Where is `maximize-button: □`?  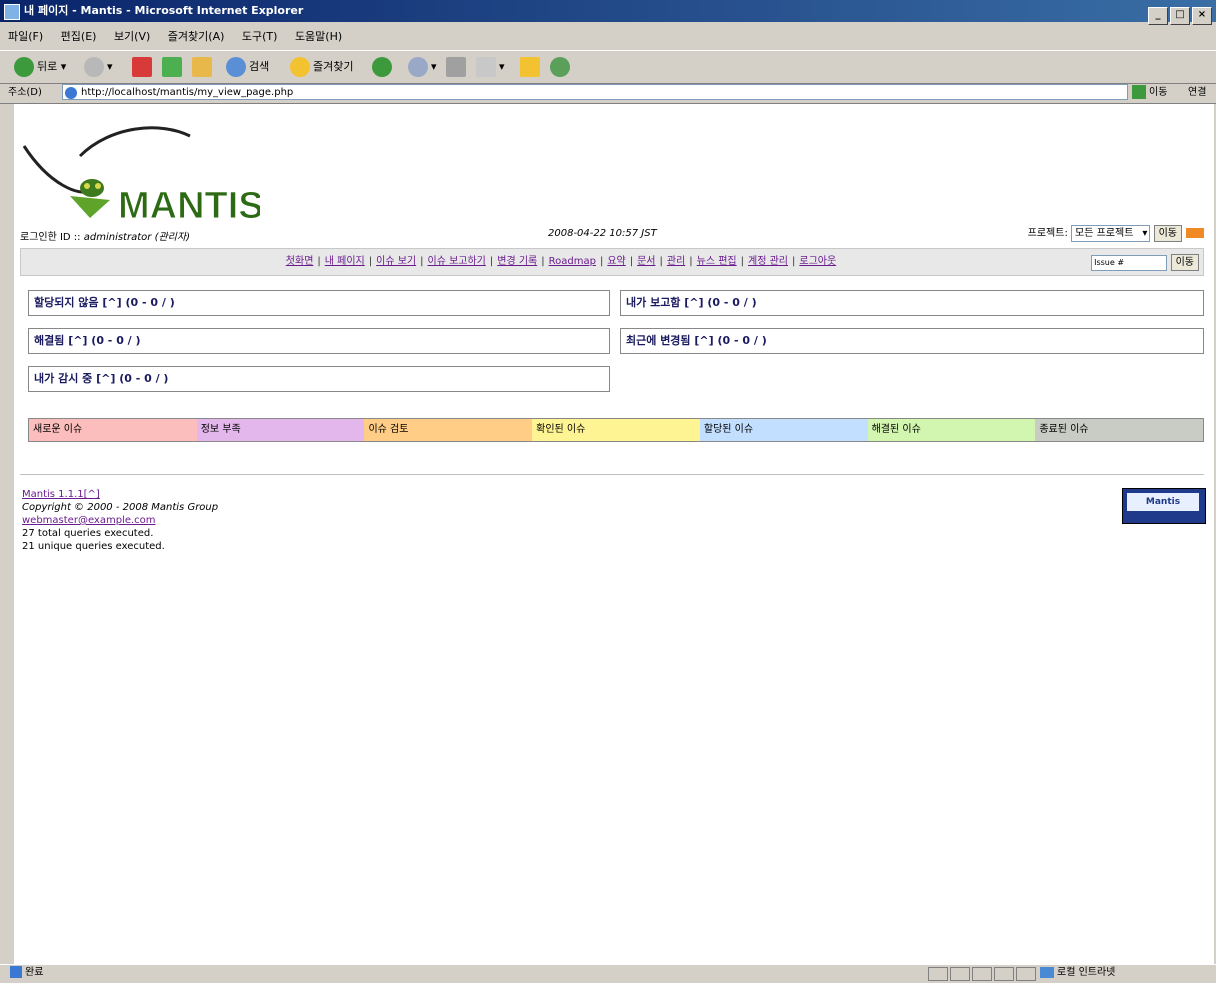
maximize-button: □ is located at coordinates (1180, 16).